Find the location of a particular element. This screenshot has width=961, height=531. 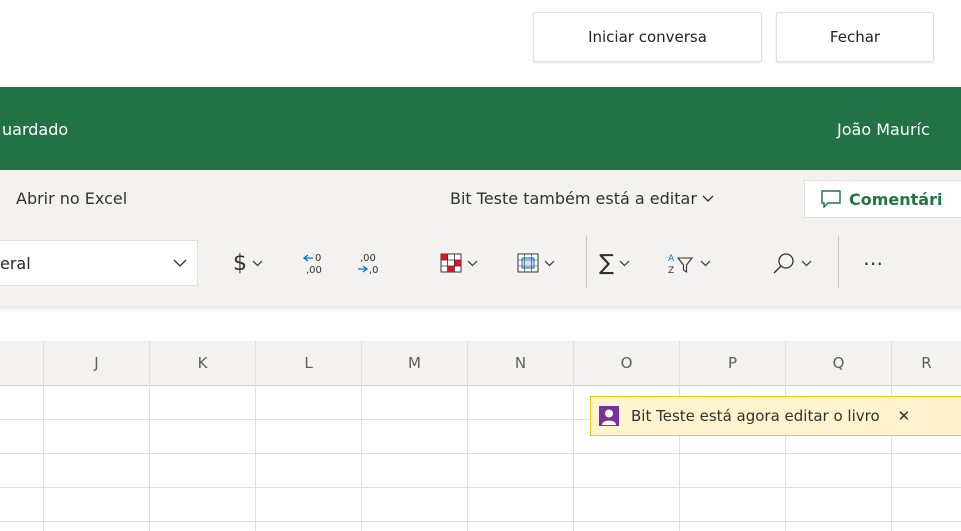

comment-icon is located at coordinates (831, 199).